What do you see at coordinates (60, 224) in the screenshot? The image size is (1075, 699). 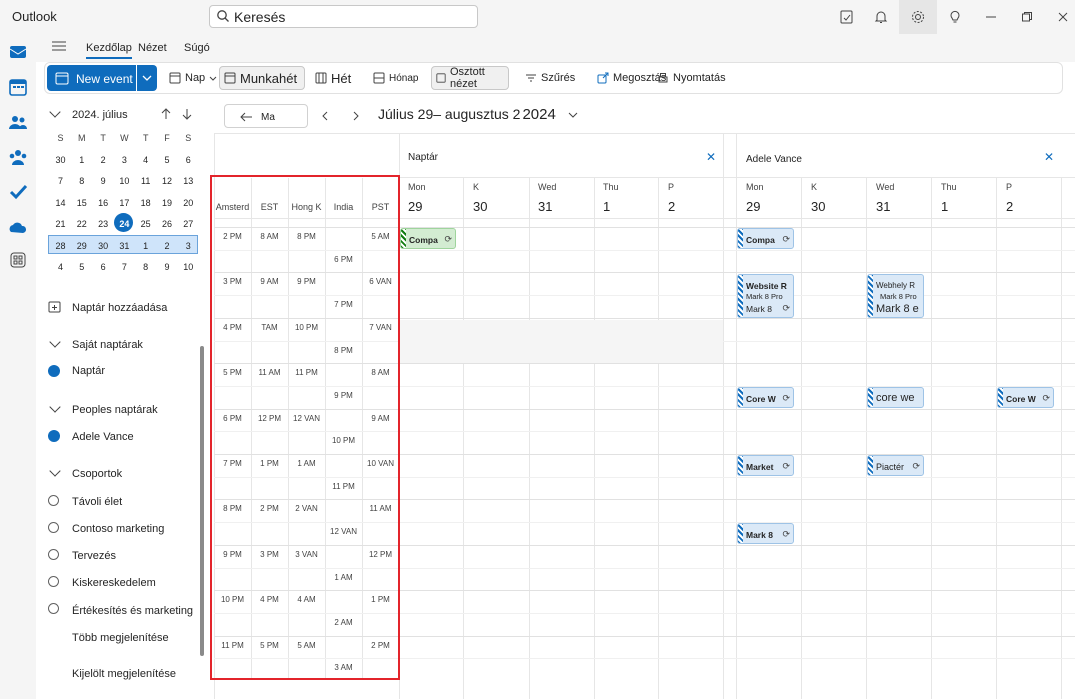 I see `mini-calendar-day: 21` at bounding box center [60, 224].